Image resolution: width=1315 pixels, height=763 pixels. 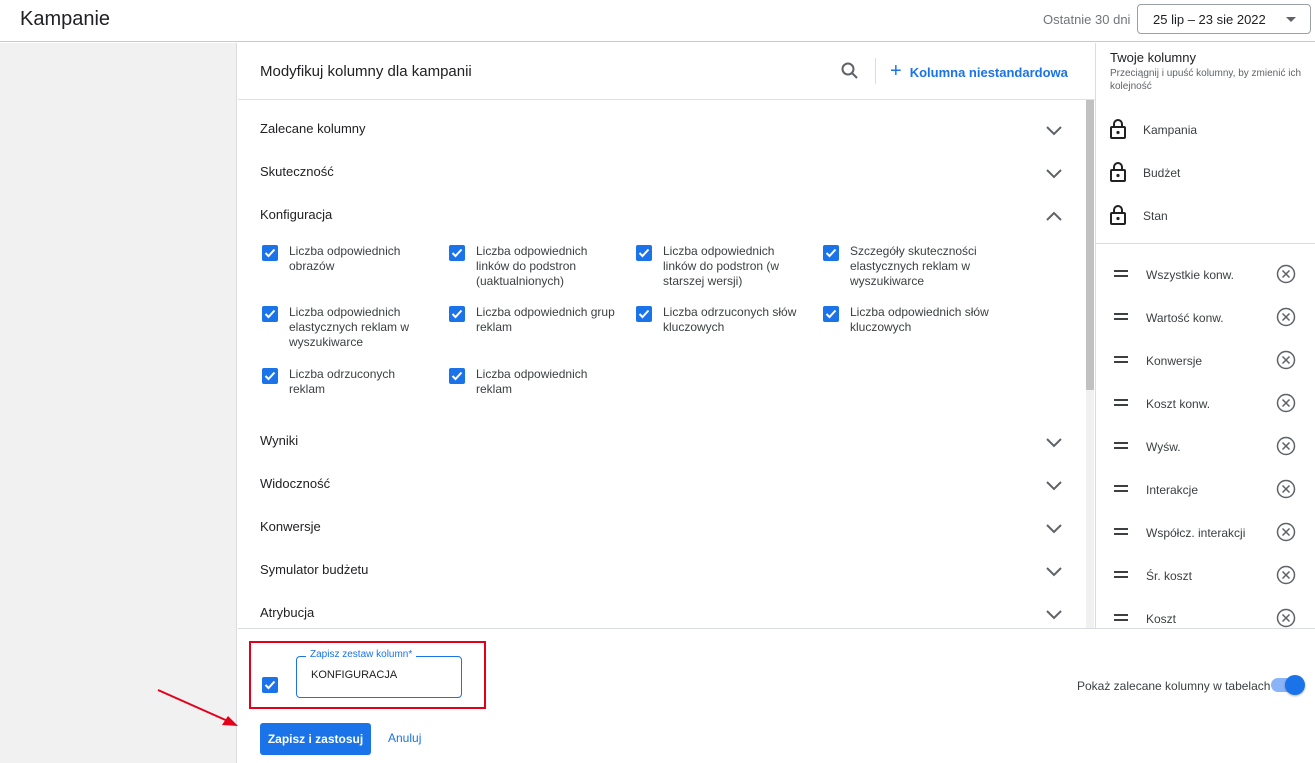 I want to click on date-range-value: 25 lip – 23 sie 2022, so click(x=1209, y=19).